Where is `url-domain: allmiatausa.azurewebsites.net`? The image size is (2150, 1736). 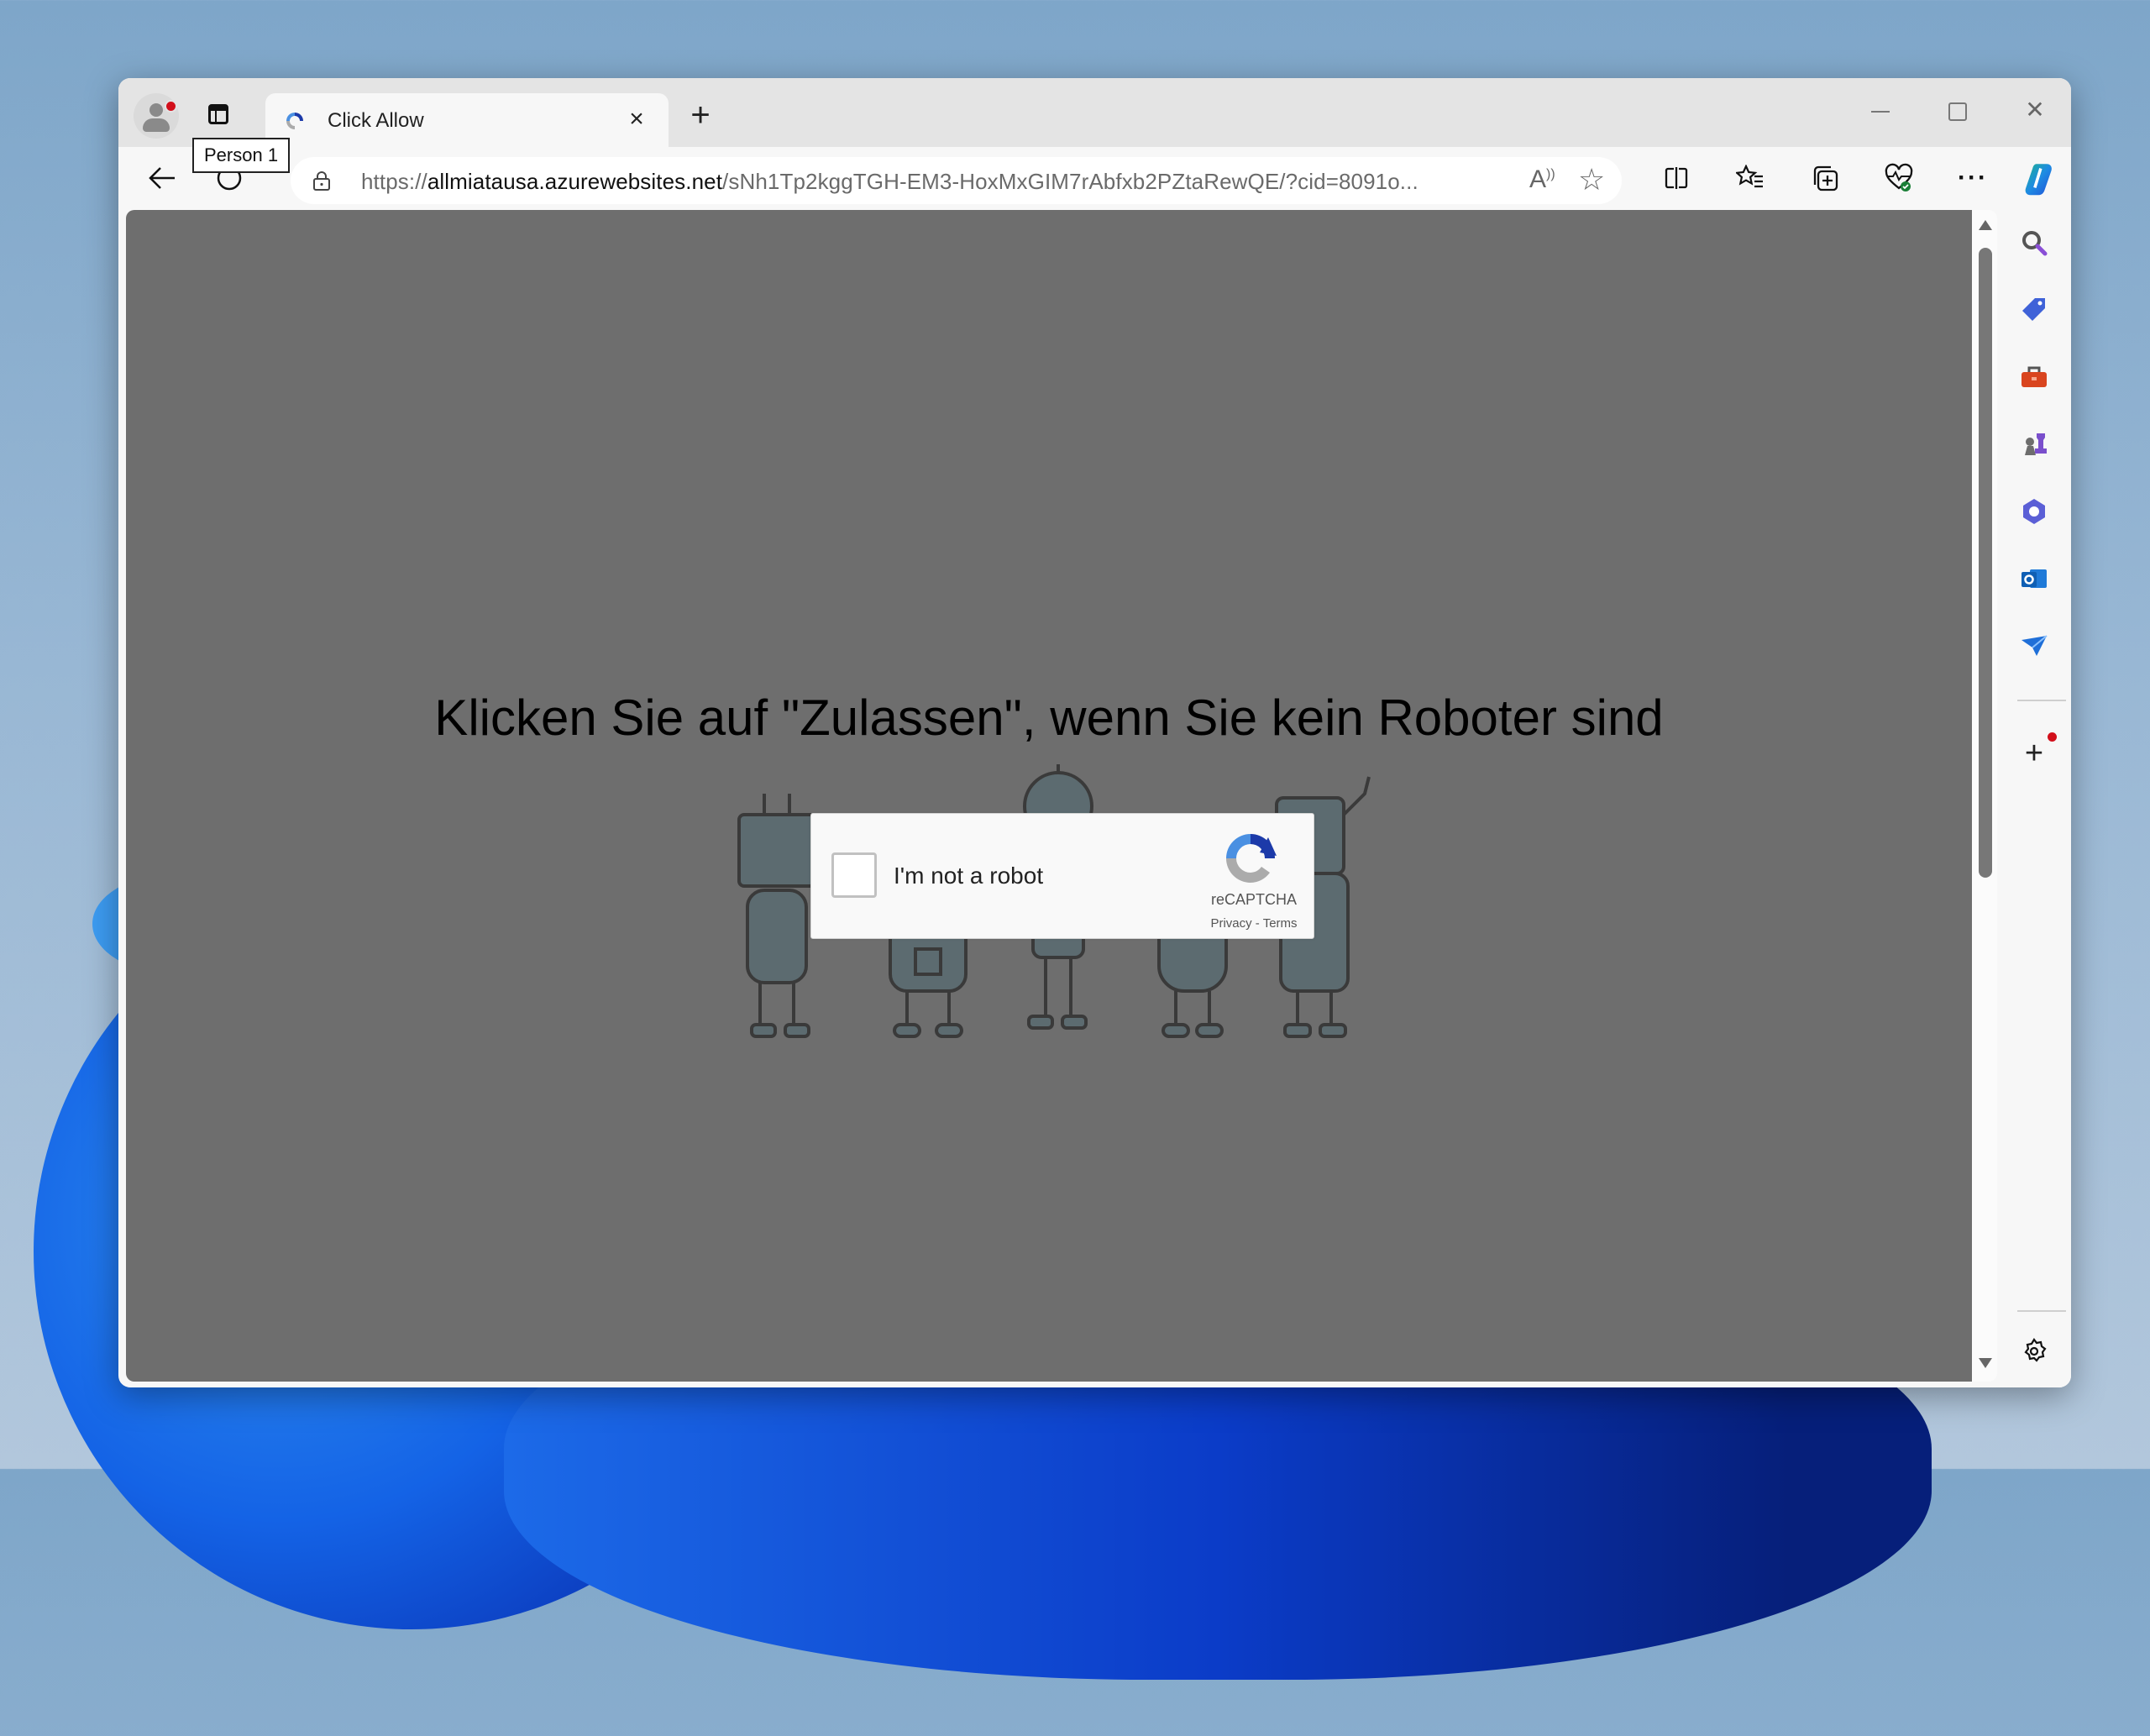
url-domain: allmiatausa.azurewebsites.net is located at coordinates (575, 181).